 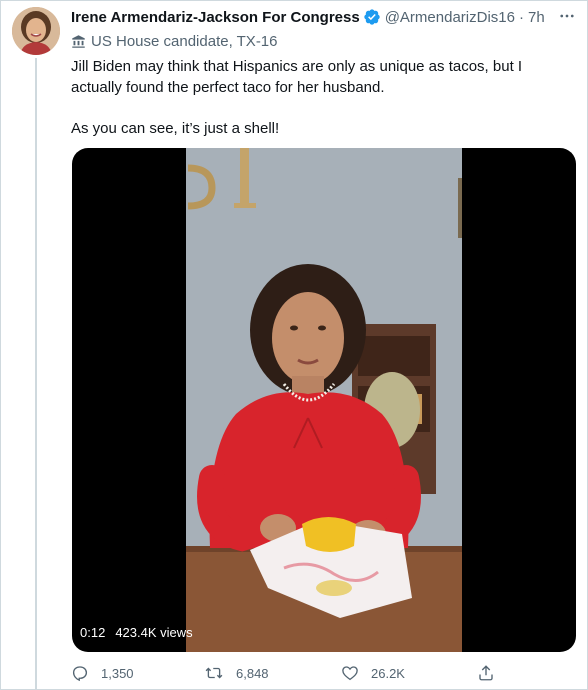 I want to click on account-label: US House candidate, TX-16, so click(x=174, y=41).